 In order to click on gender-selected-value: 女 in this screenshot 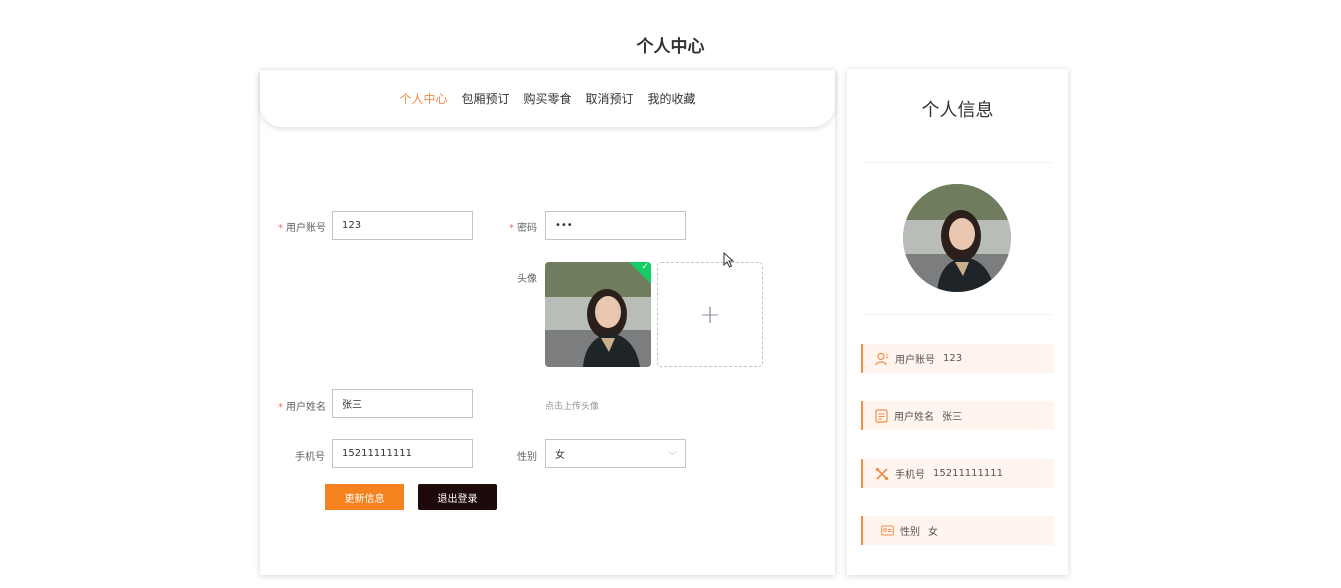, I will do `click(560, 455)`.